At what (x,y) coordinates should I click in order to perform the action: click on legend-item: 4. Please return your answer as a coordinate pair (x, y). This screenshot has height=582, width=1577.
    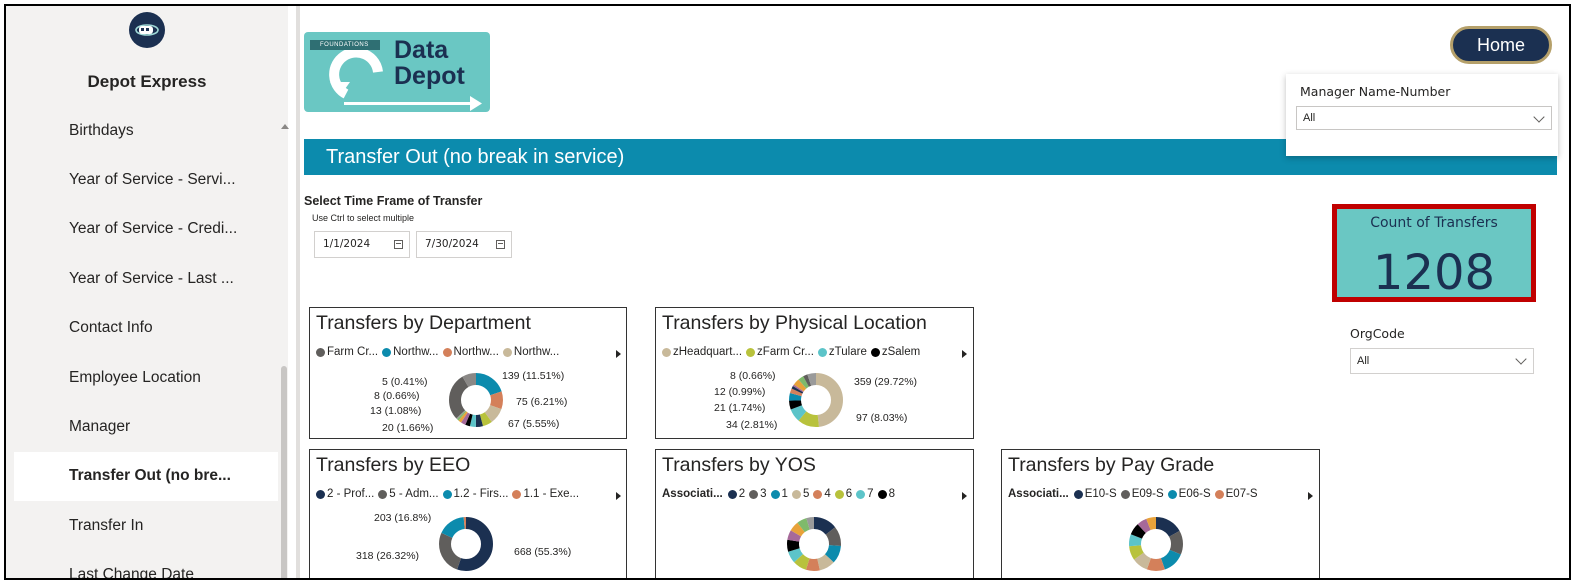
    Looking at the image, I should click on (822, 494).